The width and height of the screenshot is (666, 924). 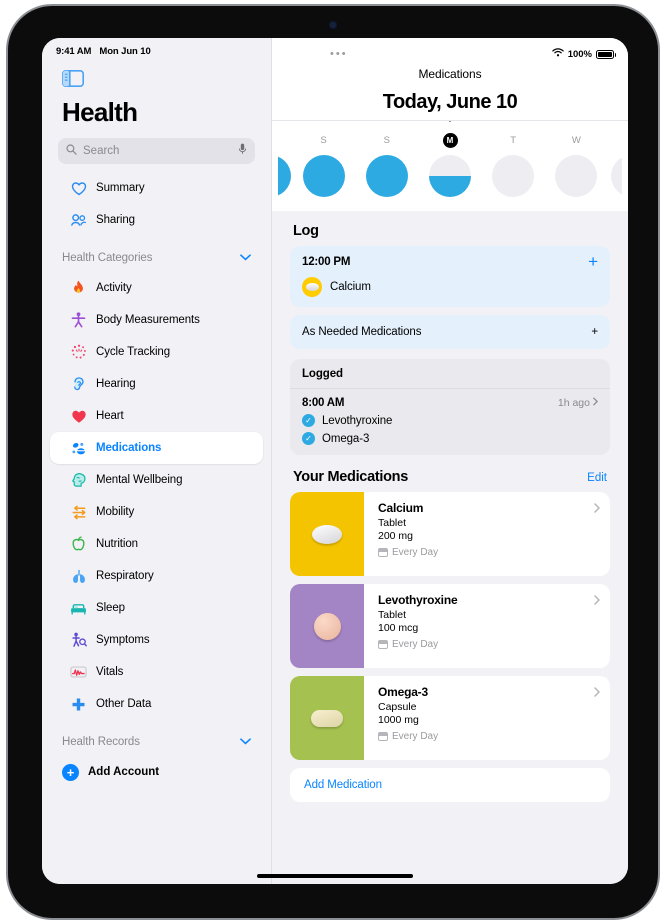 I want to click on logged-item-name: Omega-3, so click(x=346, y=438).